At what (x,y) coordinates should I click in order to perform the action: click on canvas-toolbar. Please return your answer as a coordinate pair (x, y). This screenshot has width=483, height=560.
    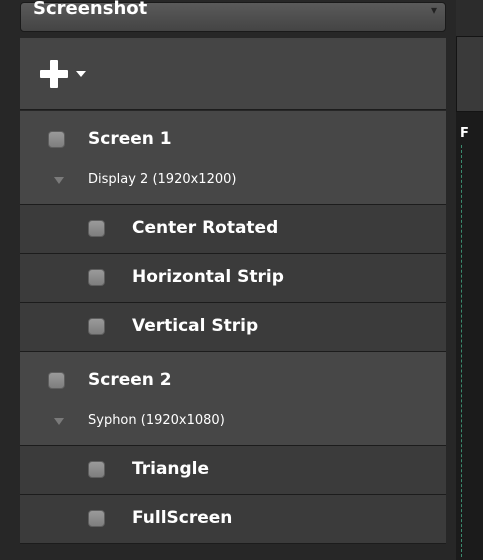
    Looking at the image, I should click on (469, 74).